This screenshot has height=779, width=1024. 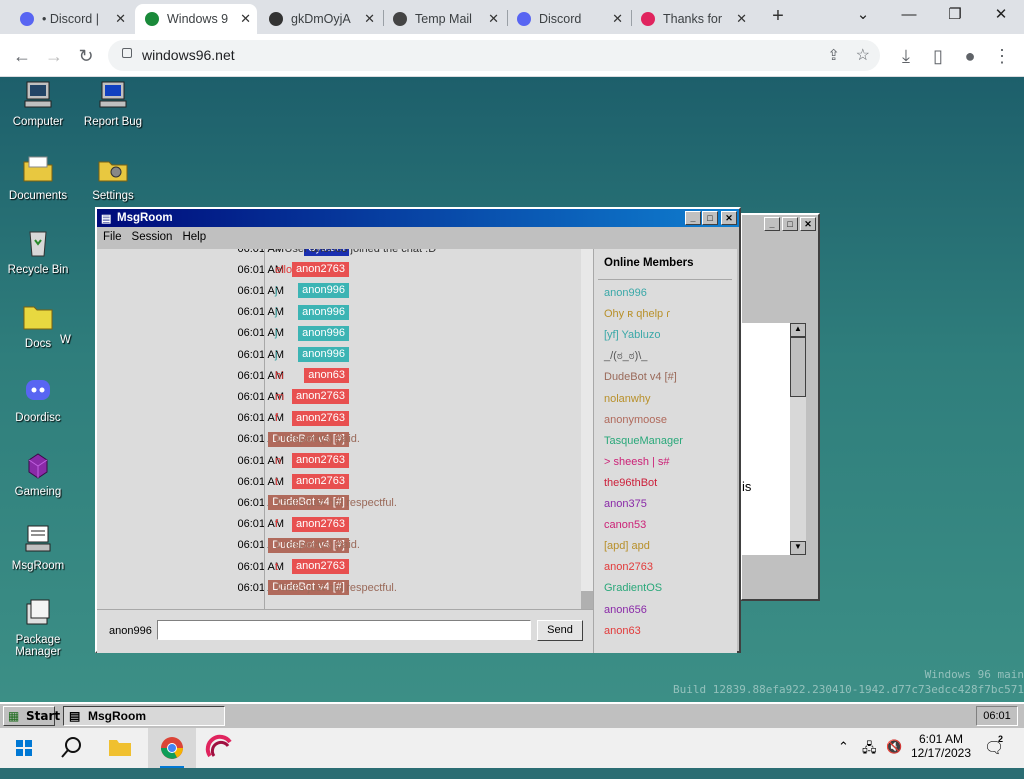 What do you see at coordinates (635, 420) in the screenshot?
I see `member-item: anonymoose` at bounding box center [635, 420].